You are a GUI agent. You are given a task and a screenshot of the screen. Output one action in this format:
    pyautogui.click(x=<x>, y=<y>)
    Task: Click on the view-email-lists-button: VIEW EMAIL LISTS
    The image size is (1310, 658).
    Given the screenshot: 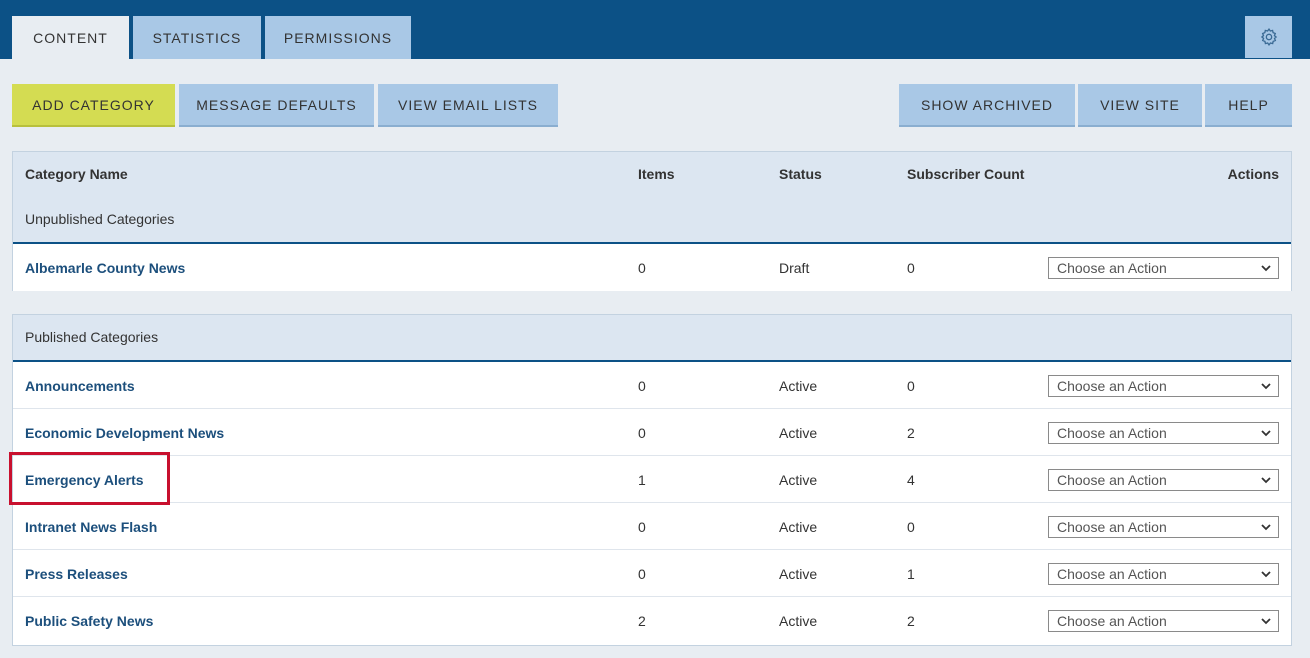 What is the action you would take?
    pyautogui.click(x=468, y=105)
    